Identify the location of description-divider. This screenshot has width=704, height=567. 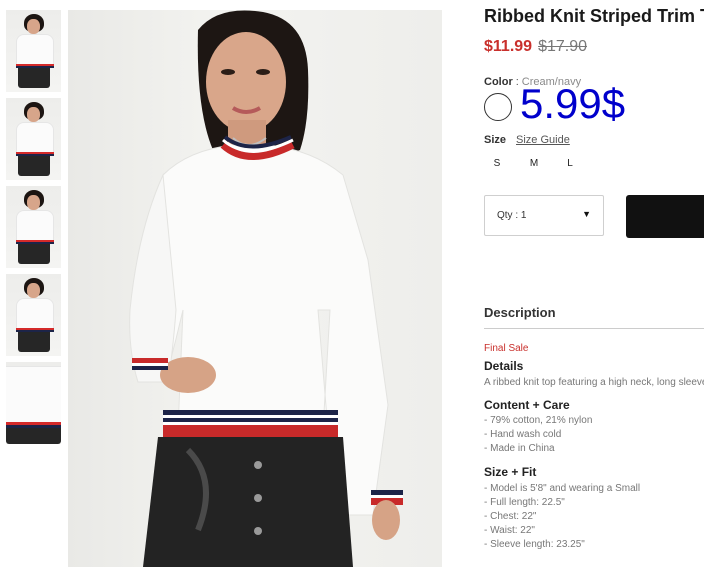
(594, 328).